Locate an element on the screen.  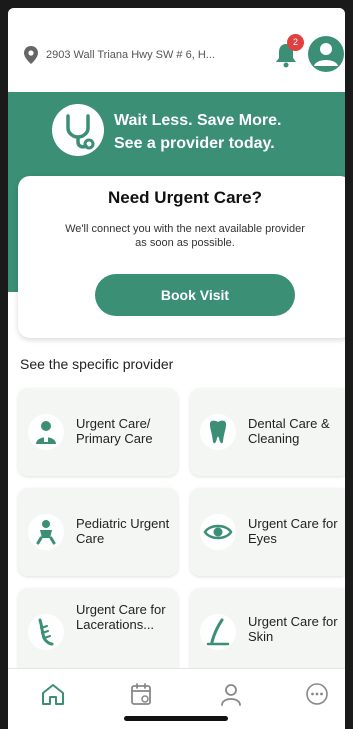
provider-tile-eyes: Urgent Care for Eyes is located at coordinates (267, 532).